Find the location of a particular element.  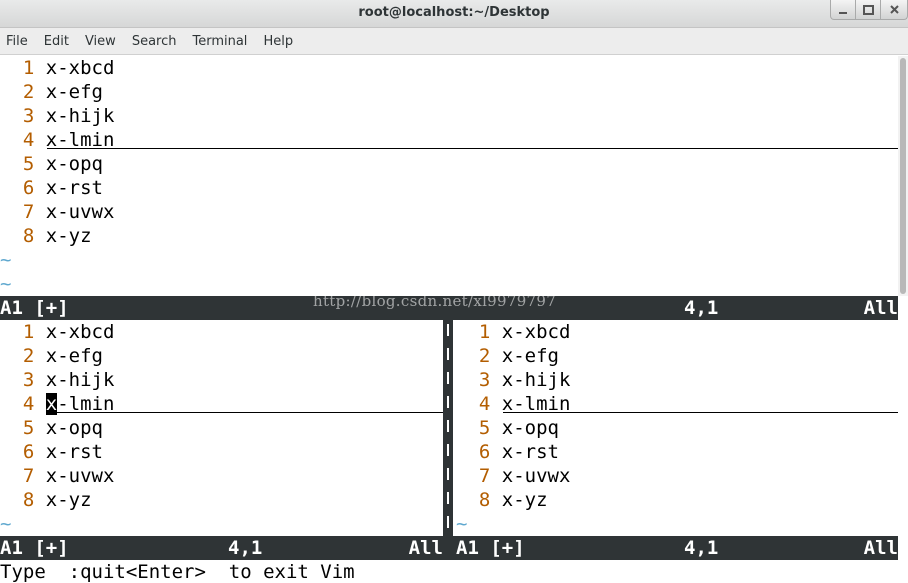

window-controls is located at coordinates (869, 11).